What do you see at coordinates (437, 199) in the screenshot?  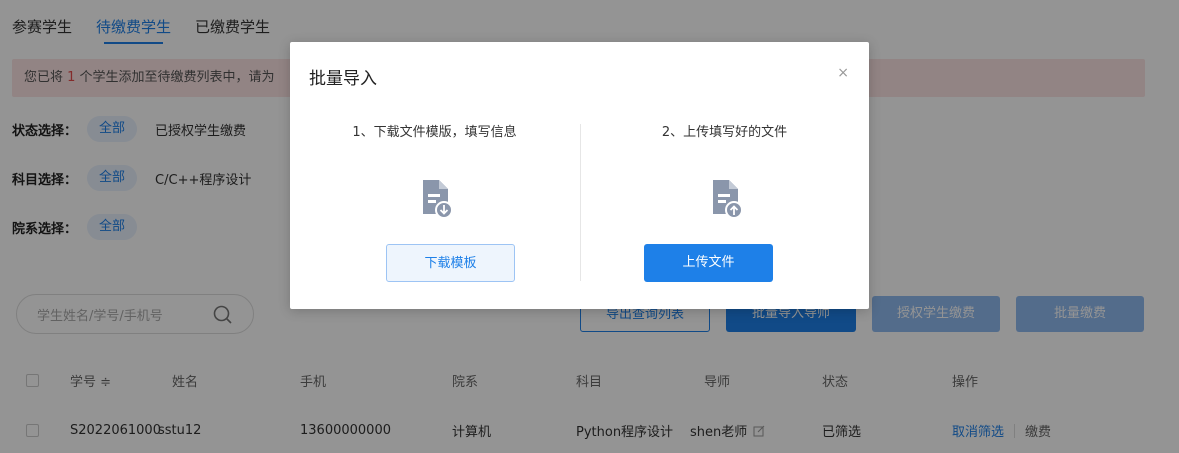 I see `file-download-icon` at bounding box center [437, 199].